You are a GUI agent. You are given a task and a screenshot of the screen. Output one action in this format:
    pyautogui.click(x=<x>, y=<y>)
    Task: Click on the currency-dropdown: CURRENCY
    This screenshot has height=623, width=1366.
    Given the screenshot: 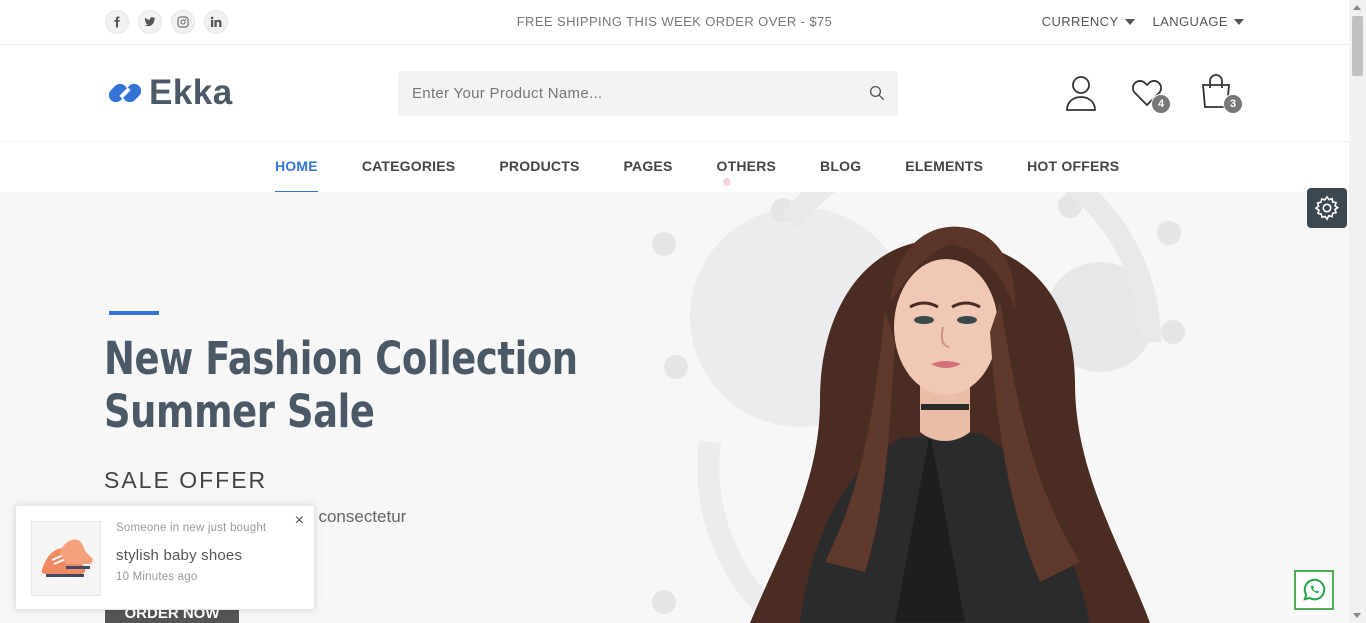 What is the action you would take?
    pyautogui.click(x=1088, y=21)
    